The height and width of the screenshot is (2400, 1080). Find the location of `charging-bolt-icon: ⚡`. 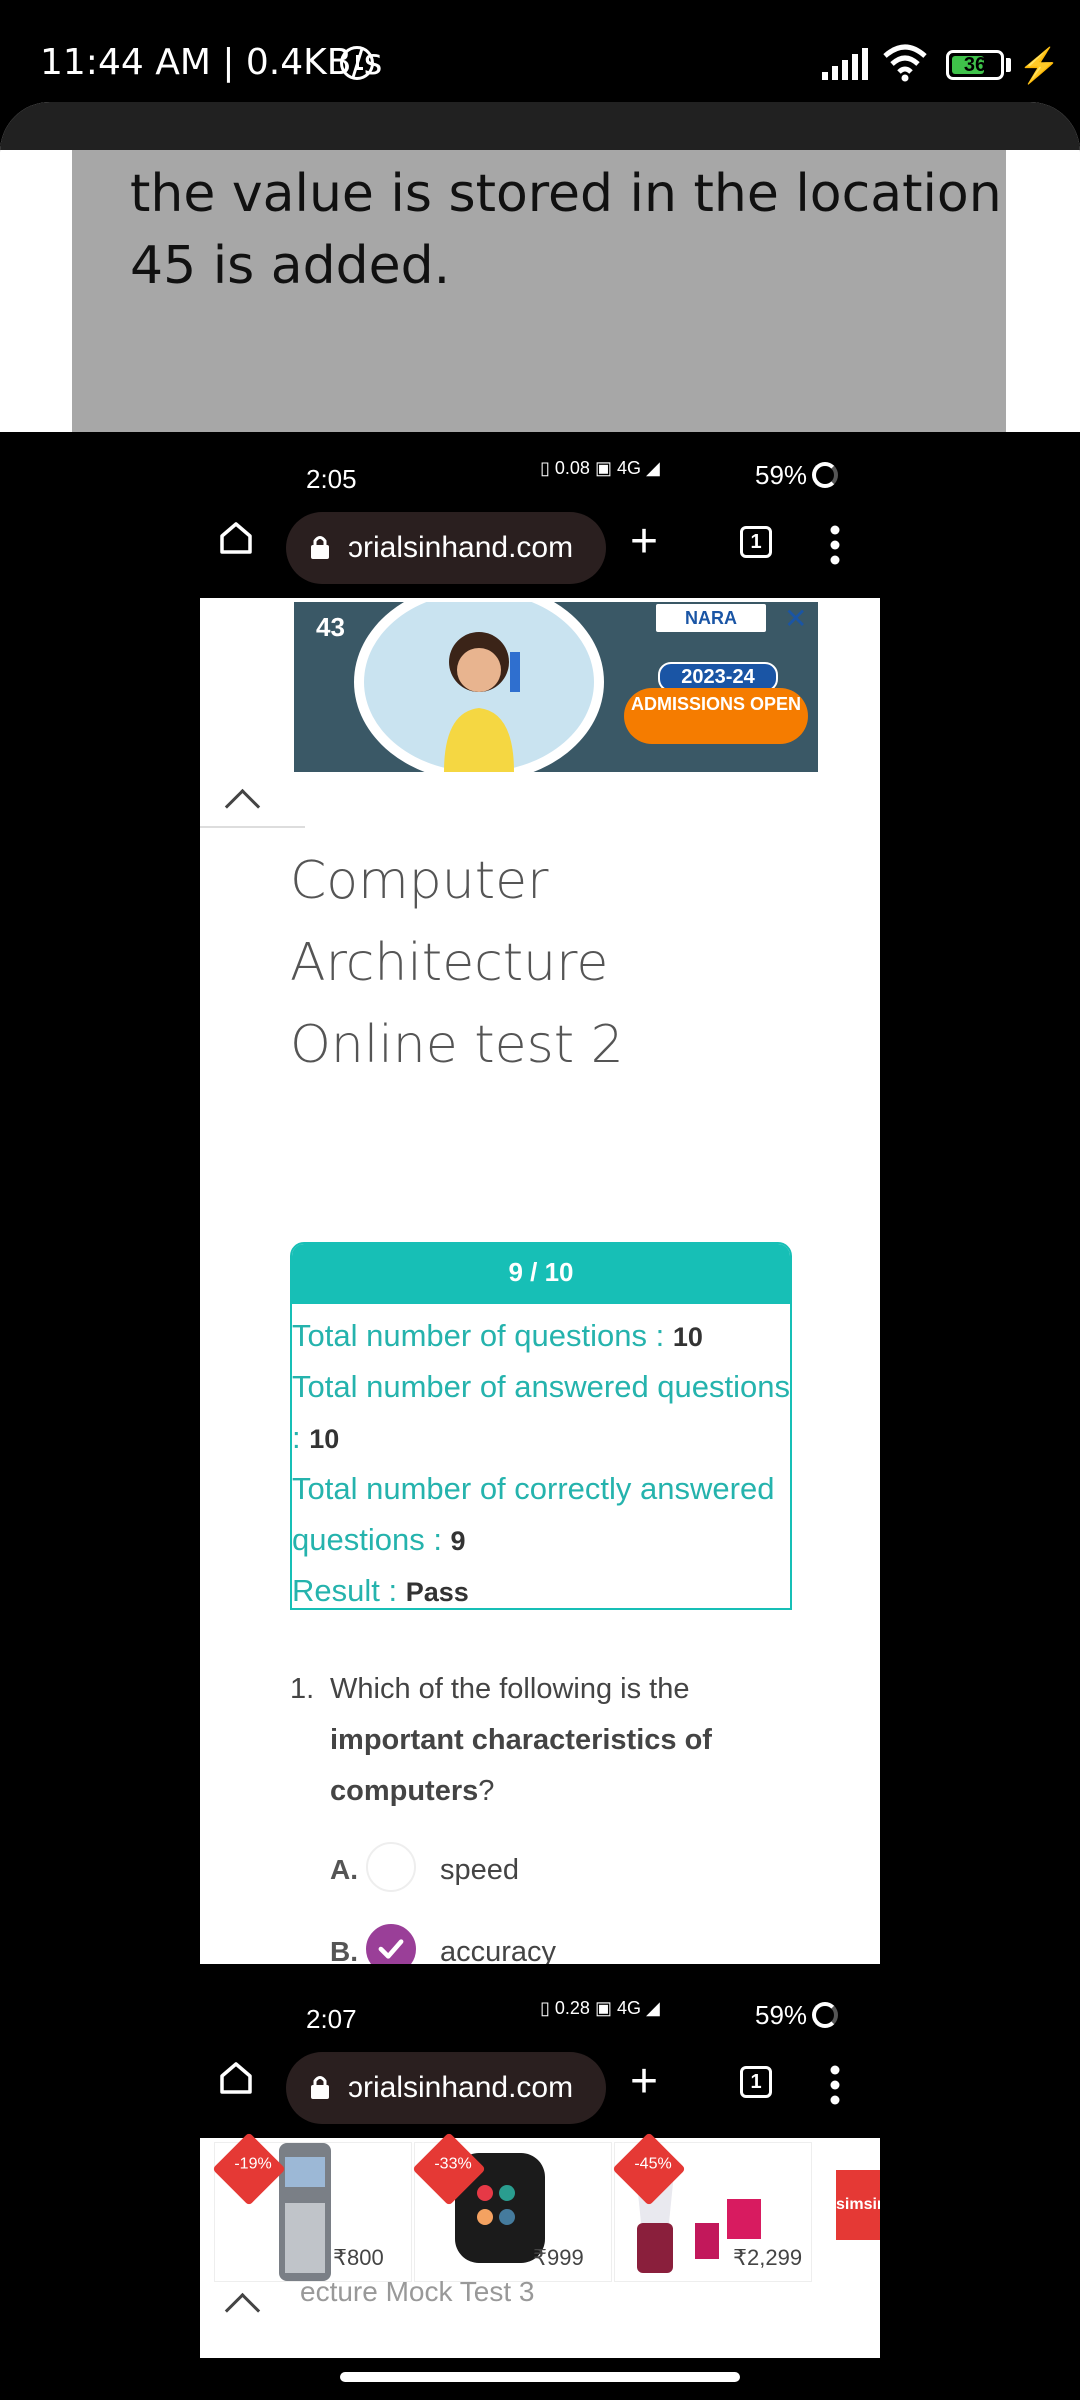

charging-bolt-icon: ⚡ is located at coordinates (1039, 66).